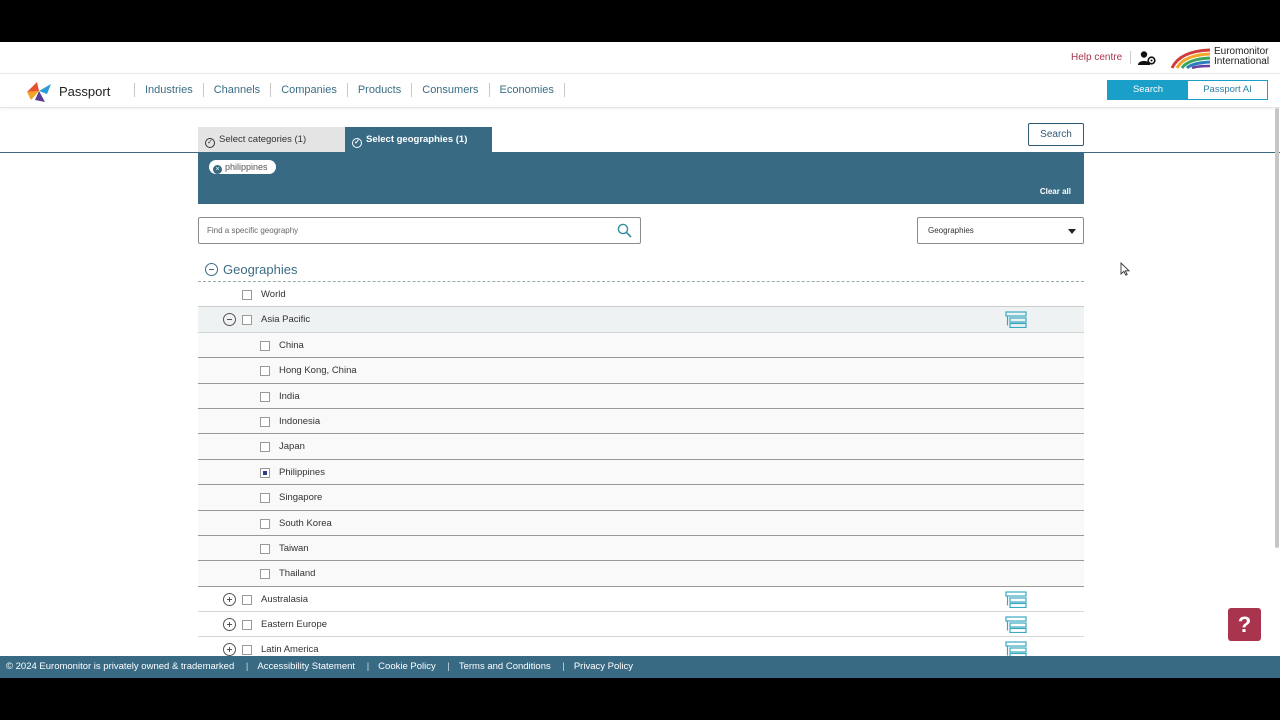 The image size is (1280, 720). Describe the element at coordinates (39, 91) in the screenshot. I see `passport-logo-icon` at that location.